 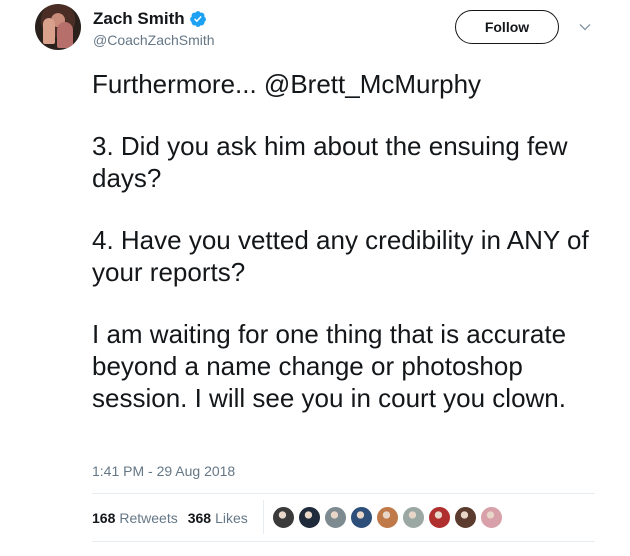 I want to click on likes-label: Likes, so click(x=231, y=518).